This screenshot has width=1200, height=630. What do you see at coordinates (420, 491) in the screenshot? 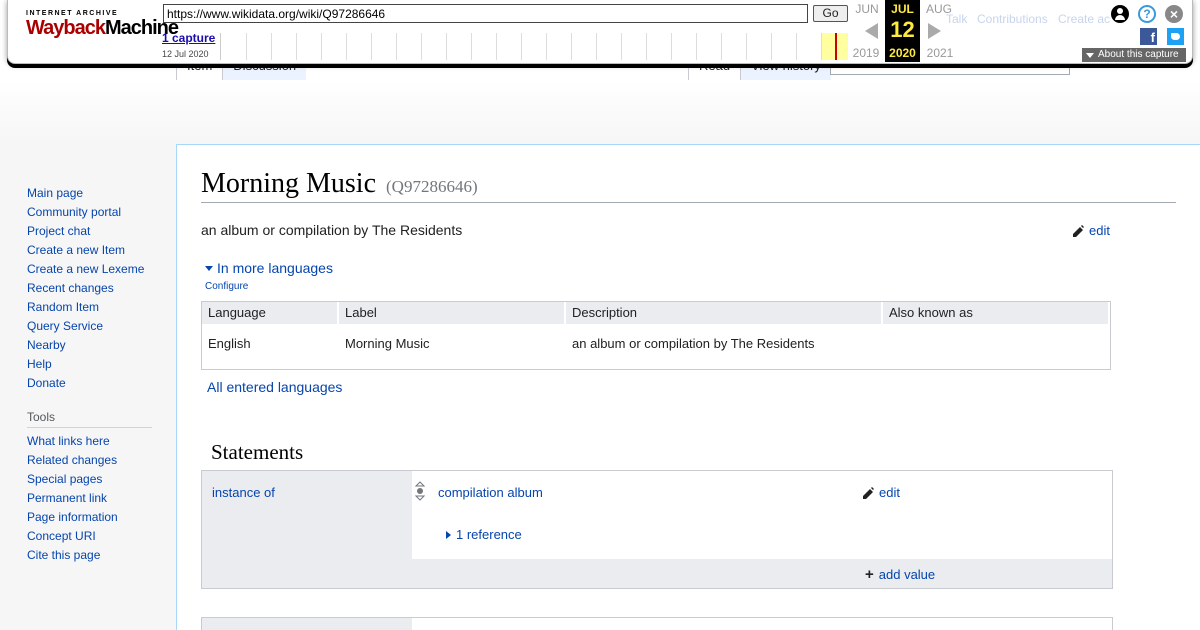
I see `rank-selector-icon` at bounding box center [420, 491].